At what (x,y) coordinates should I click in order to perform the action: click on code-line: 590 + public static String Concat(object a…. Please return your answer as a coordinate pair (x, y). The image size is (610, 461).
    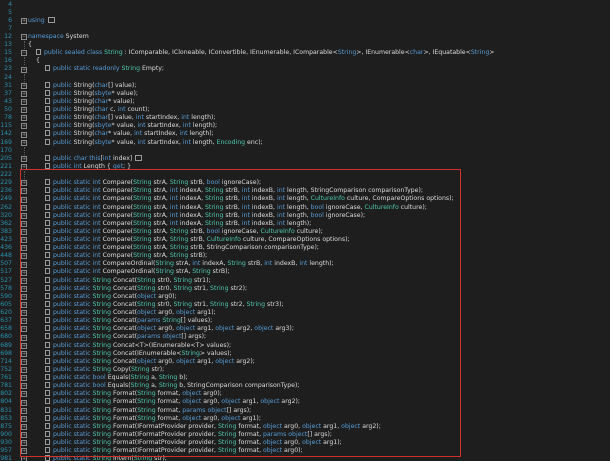
    Looking at the image, I should click on (305, 296).